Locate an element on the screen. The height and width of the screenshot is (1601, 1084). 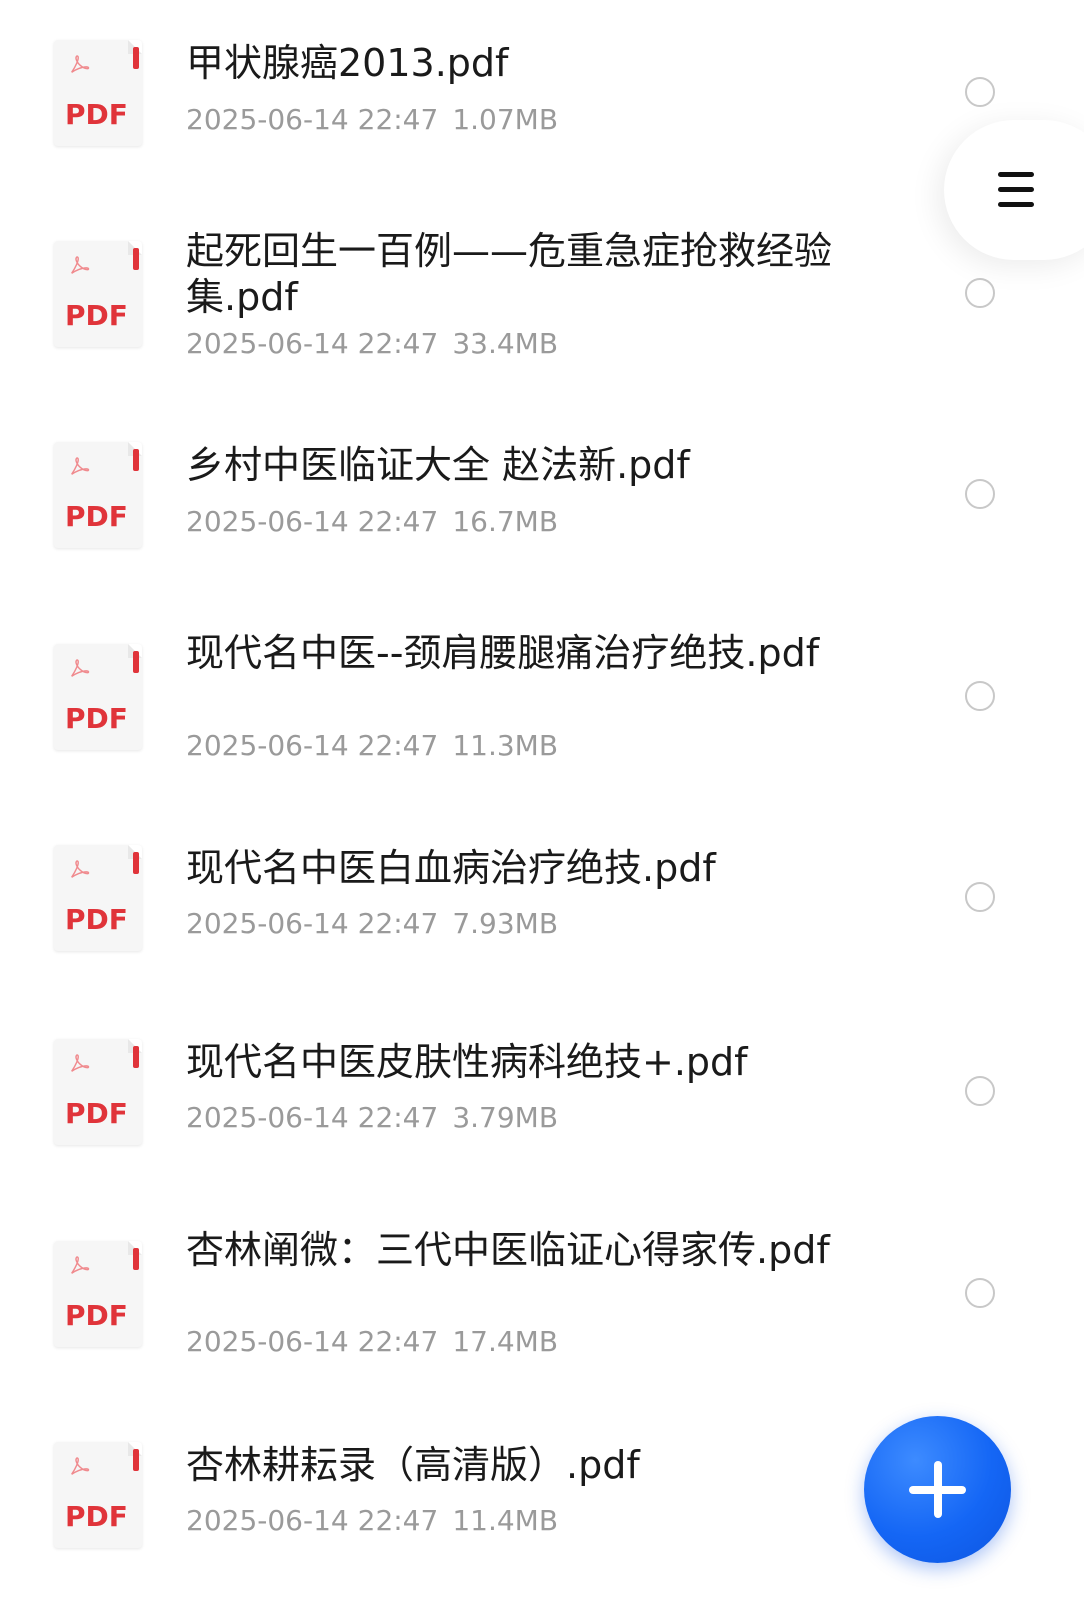
file-meta: 2025-06-14 22:47 11.3MB is located at coordinates (372, 746).